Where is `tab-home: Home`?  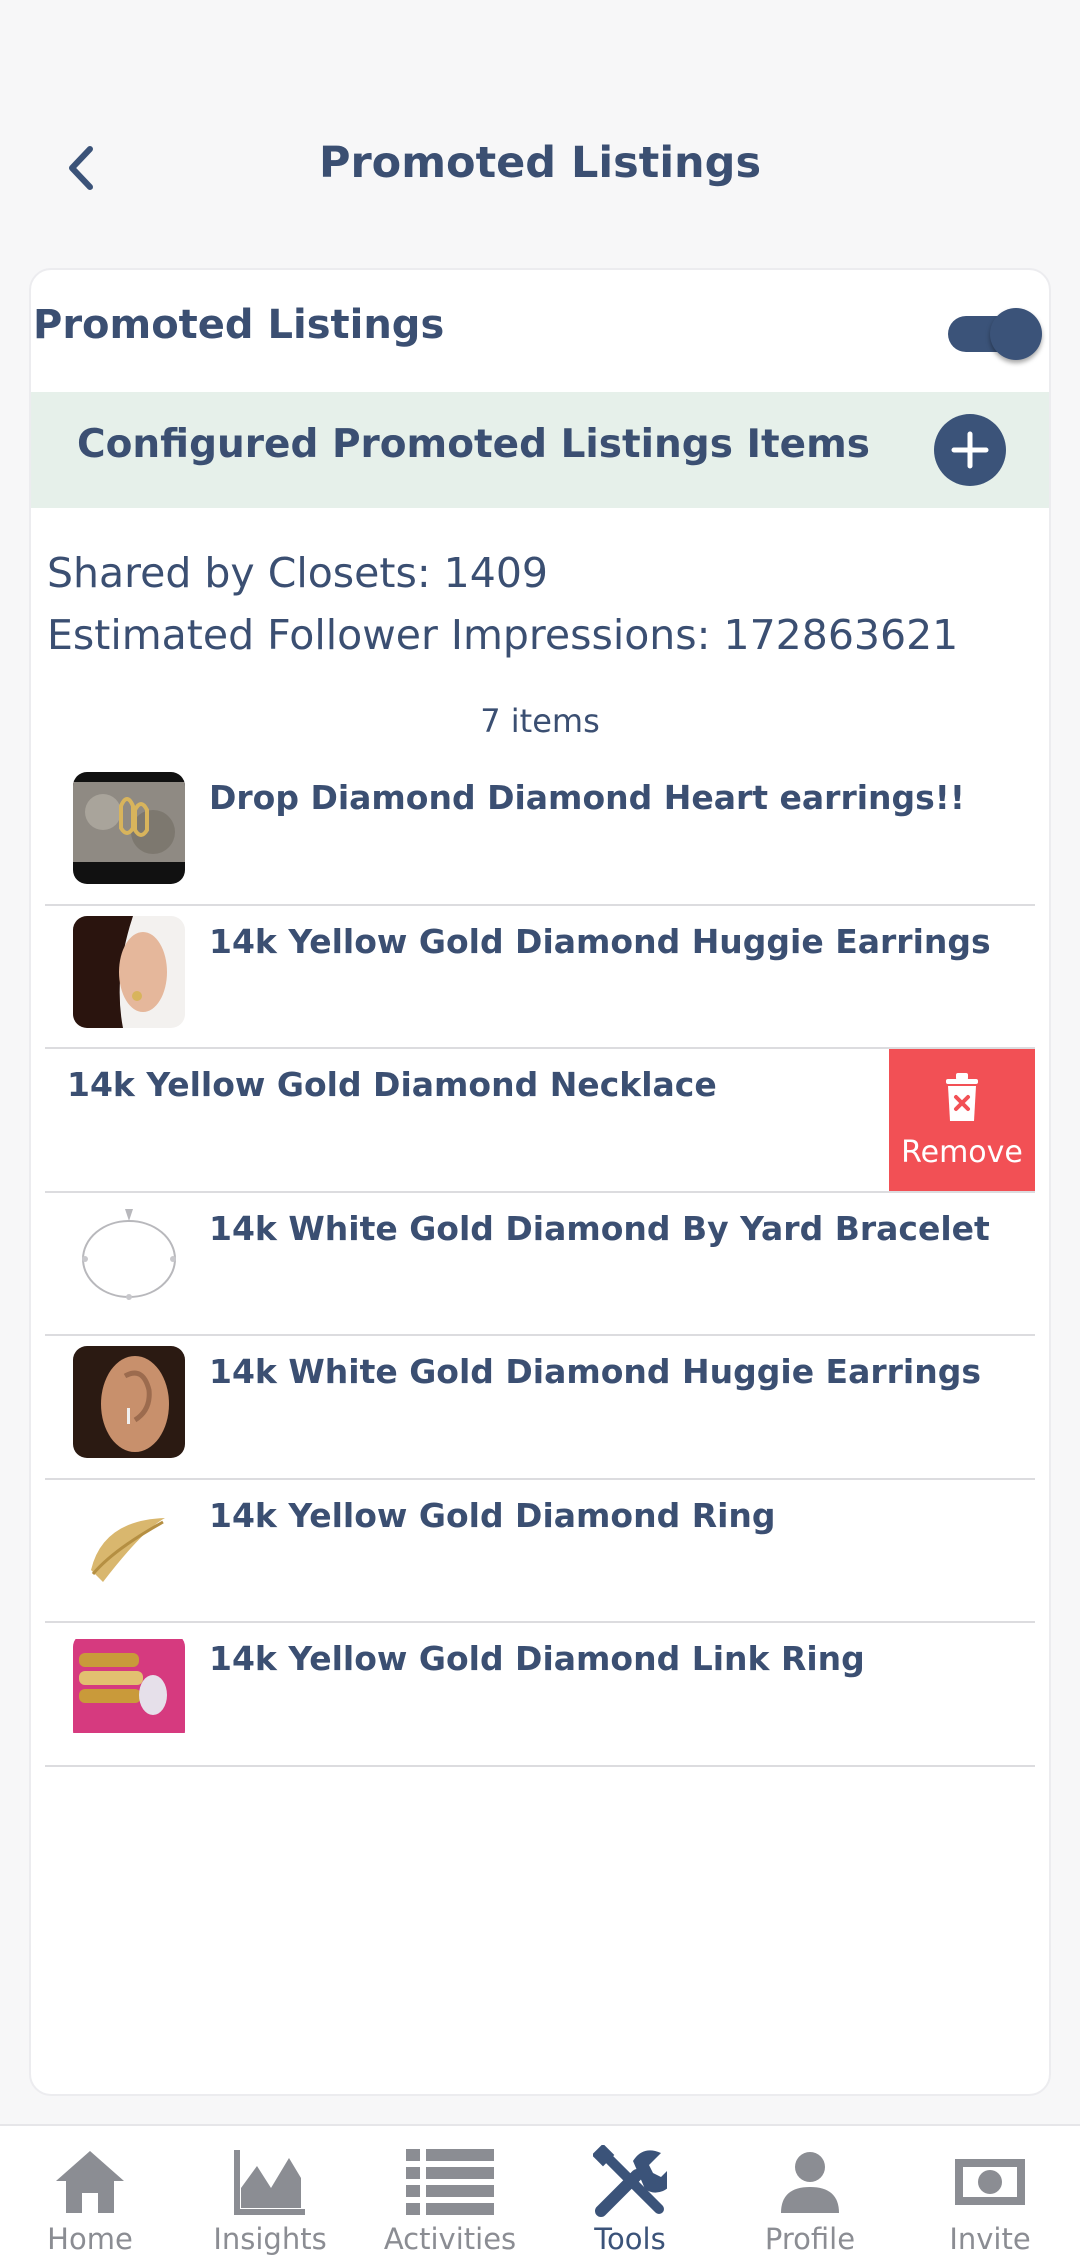
tab-home: Home is located at coordinates (90, 2195).